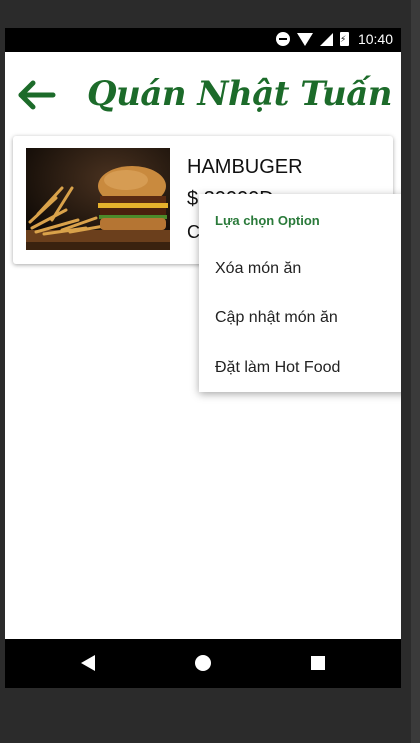 Image resolution: width=420 pixels, height=743 pixels. Describe the element at coordinates (318, 663) in the screenshot. I see `recent-square-icon` at that location.